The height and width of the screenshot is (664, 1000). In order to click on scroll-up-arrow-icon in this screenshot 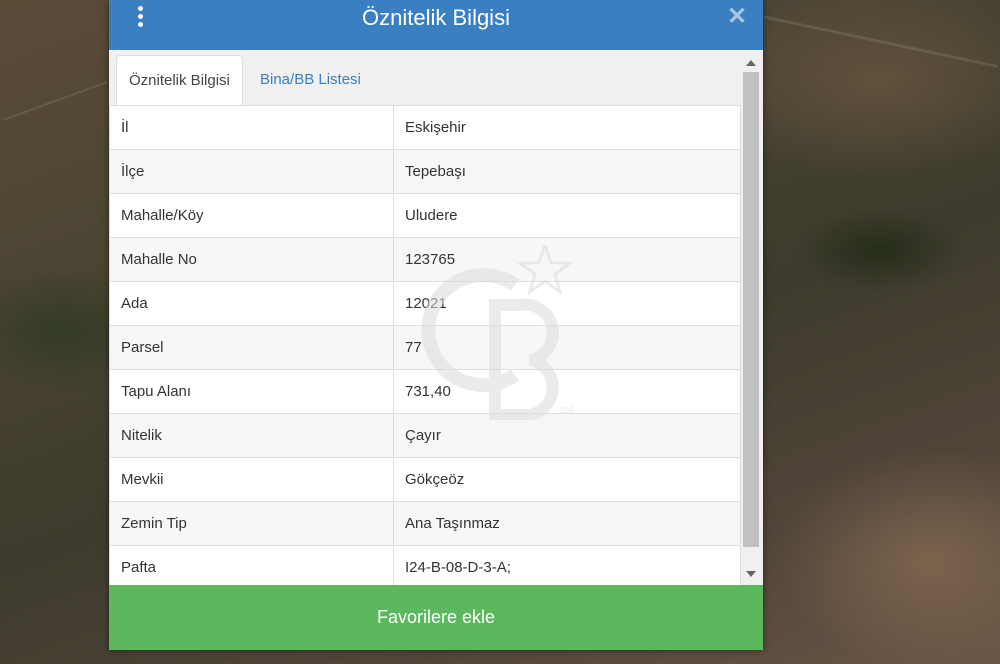, I will do `click(751, 63)`.